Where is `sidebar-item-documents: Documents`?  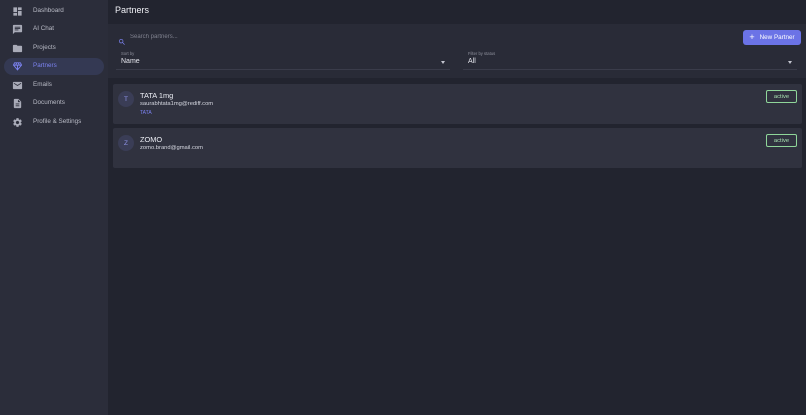
sidebar-item-documents: Documents is located at coordinates (54, 103).